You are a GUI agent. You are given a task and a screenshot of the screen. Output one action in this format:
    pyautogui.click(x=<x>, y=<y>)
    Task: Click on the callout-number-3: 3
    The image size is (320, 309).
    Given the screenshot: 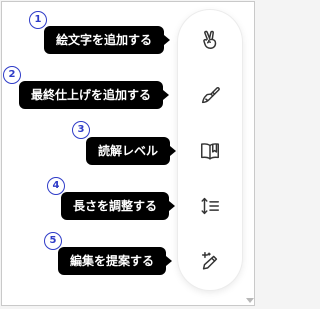 What is the action you would take?
    pyautogui.click(x=81, y=130)
    